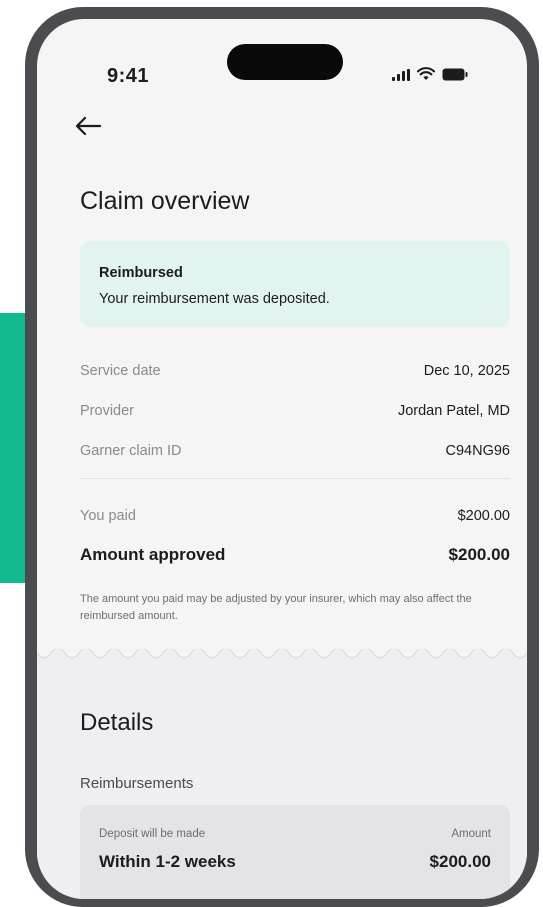 This screenshot has height=907, width=543. Describe the element at coordinates (401, 75) in the screenshot. I see `cellular-signal-icon` at that location.